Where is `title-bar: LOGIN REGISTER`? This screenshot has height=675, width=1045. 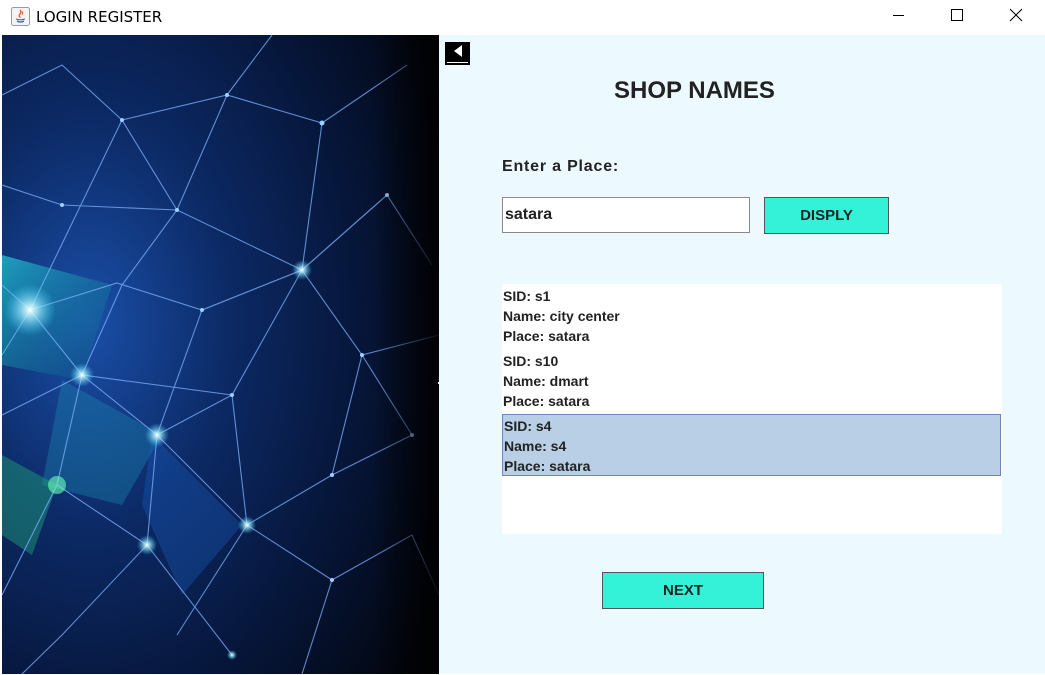 title-bar: LOGIN REGISTER is located at coordinates (522, 17).